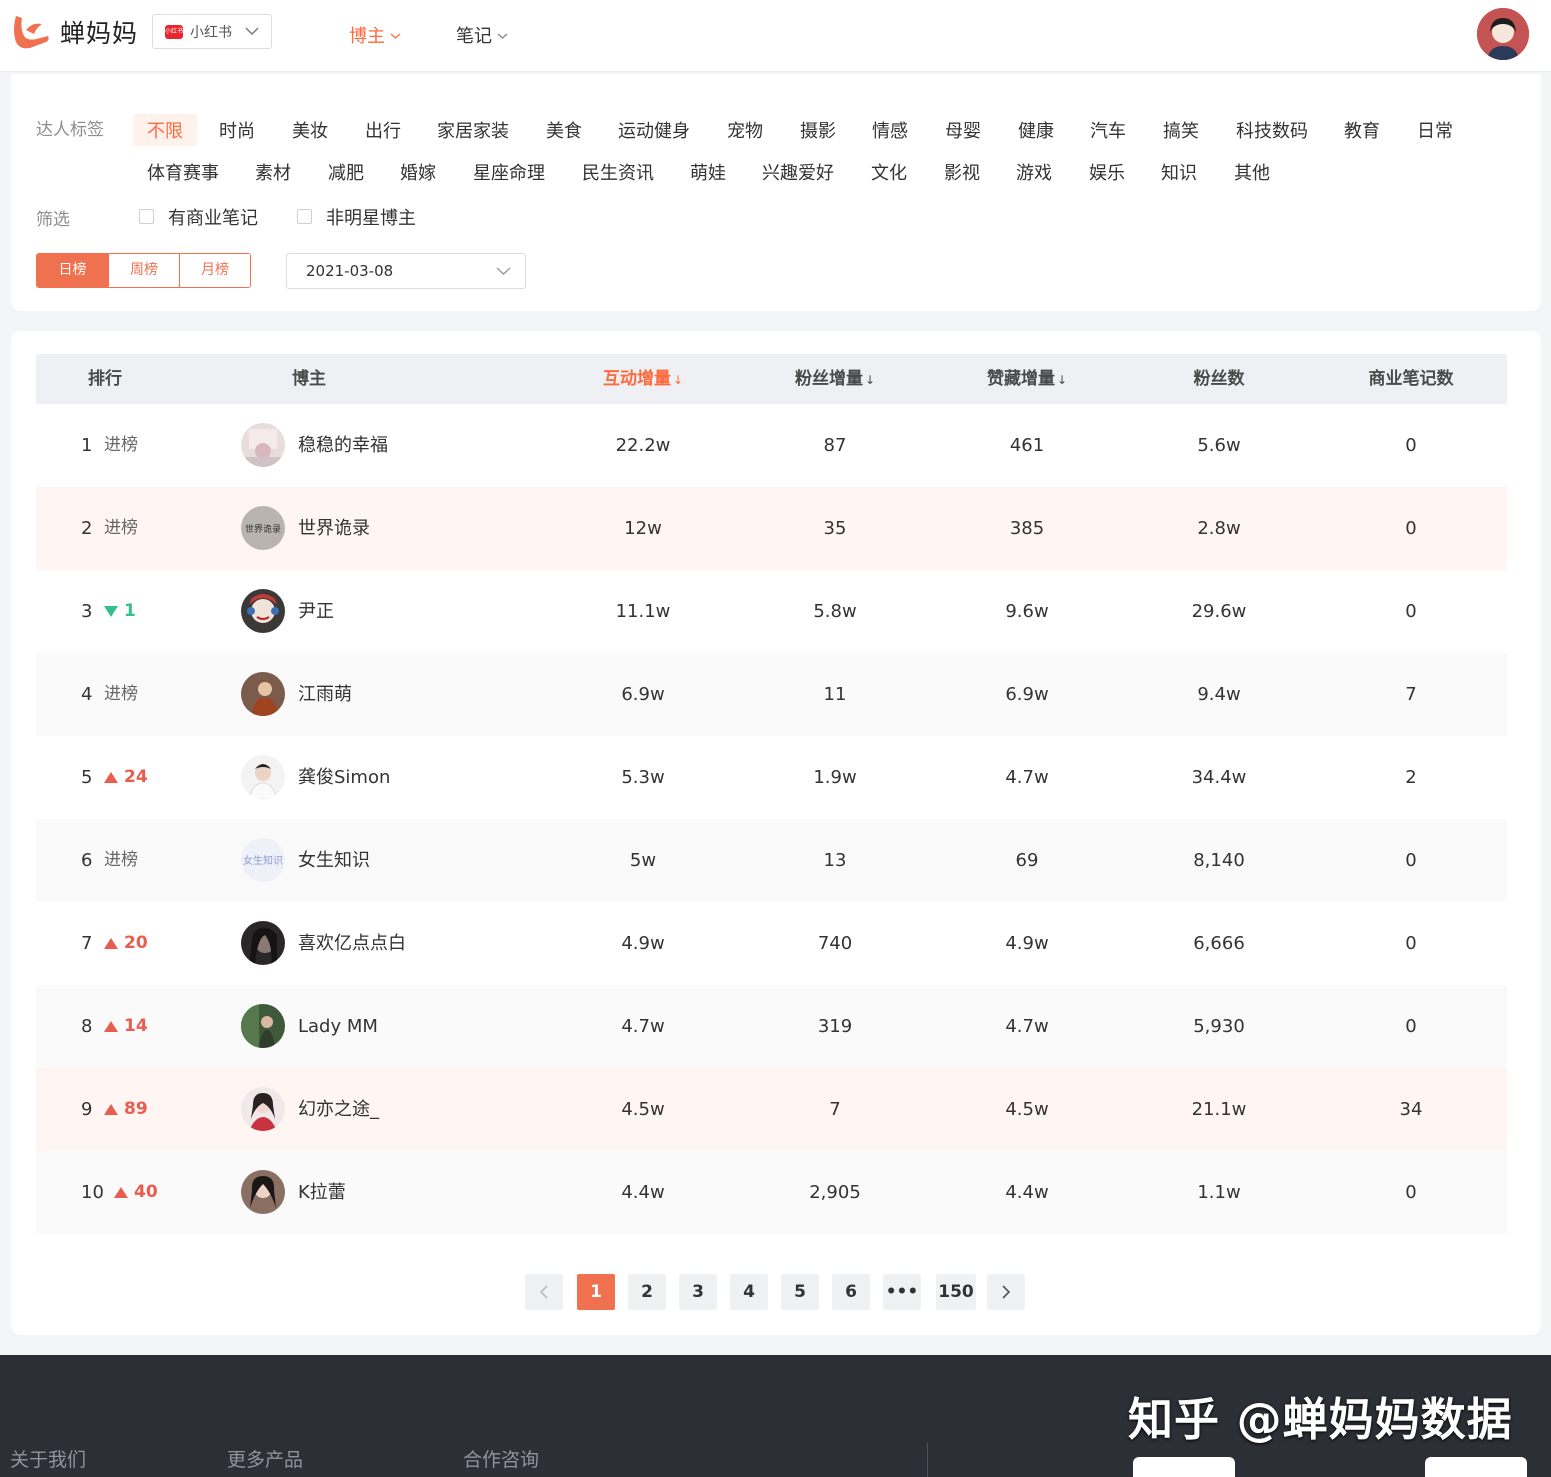 The height and width of the screenshot is (1477, 1551). Describe the element at coordinates (304, 216) in the screenshot. I see `checkbox-non-celebrity` at that location.